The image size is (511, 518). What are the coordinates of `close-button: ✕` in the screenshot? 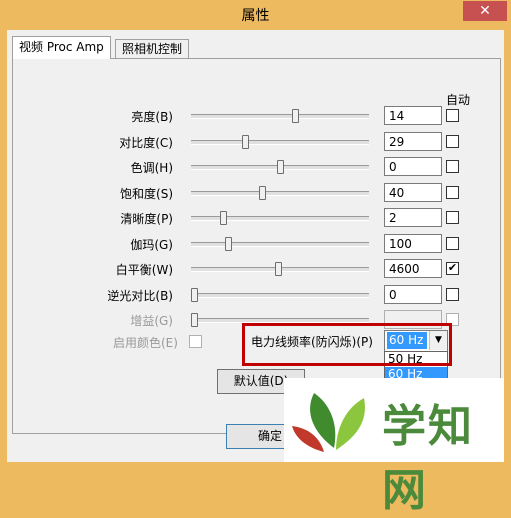 It's located at (485, 11).